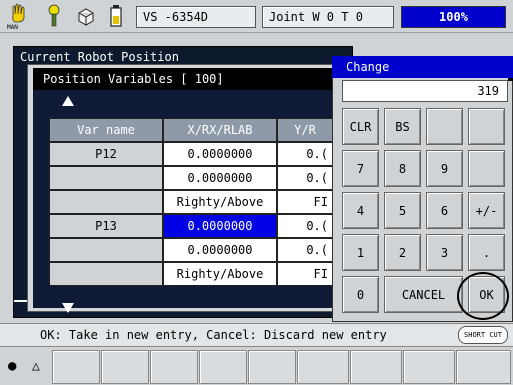 Image resolution: width=513 pixels, height=385 pixels. What do you see at coordinates (402, 168) in the screenshot?
I see `key-8: 8` at bounding box center [402, 168].